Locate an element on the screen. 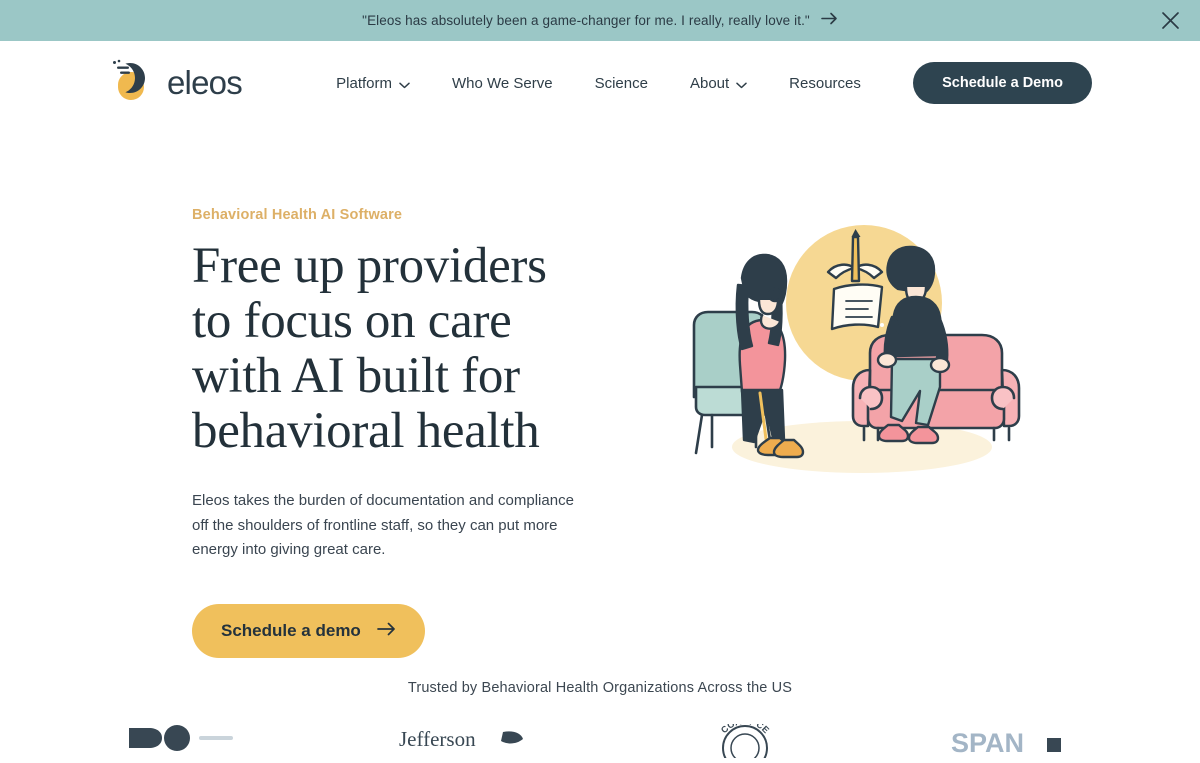 The height and width of the screenshot is (763, 1200). nav-item-platform: Platform is located at coordinates (373, 83).